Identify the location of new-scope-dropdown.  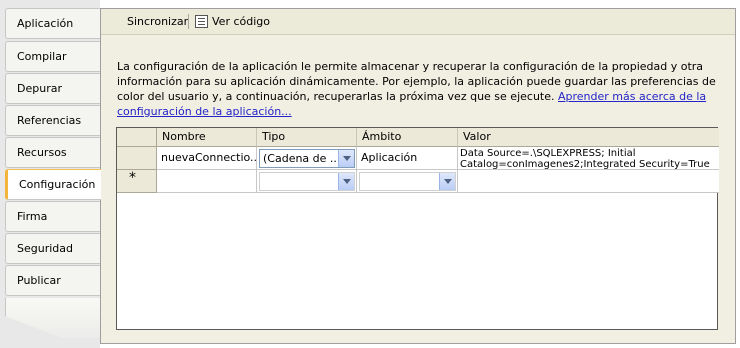
(407, 181).